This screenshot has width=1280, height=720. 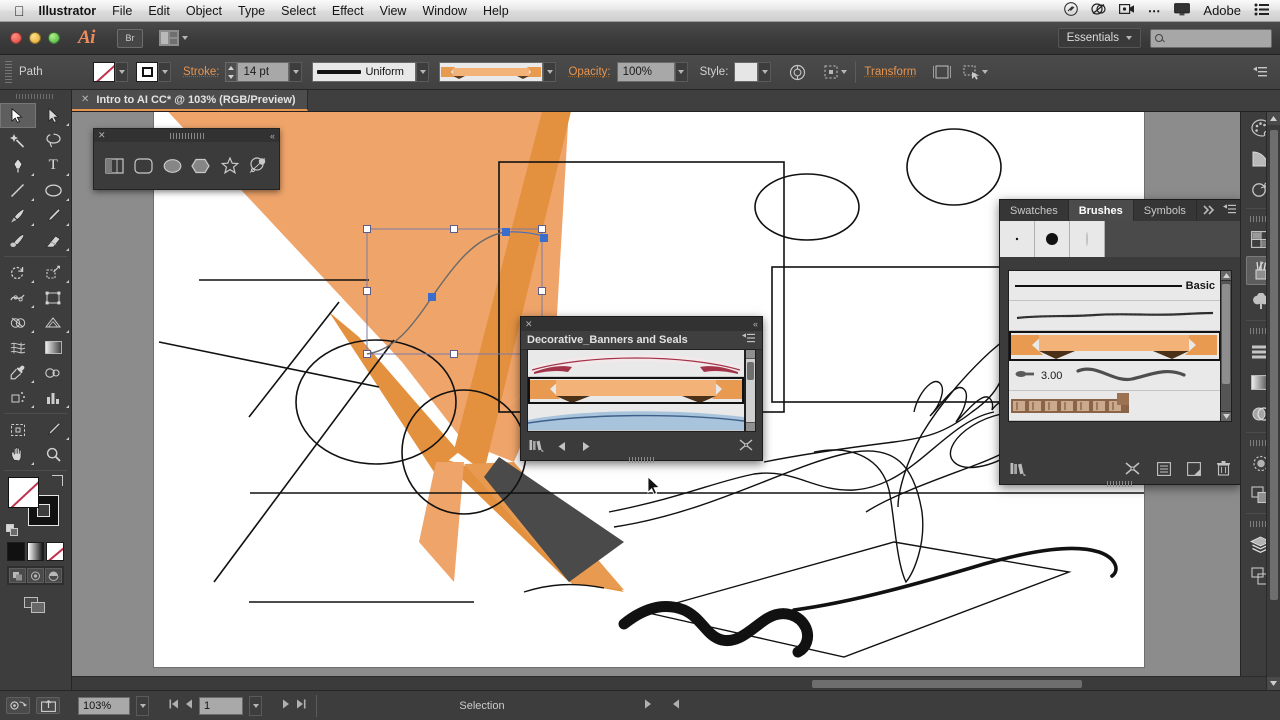 What do you see at coordinates (491, 72) in the screenshot?
I see `brush-definition-preview` at bounding box center [491, 72].